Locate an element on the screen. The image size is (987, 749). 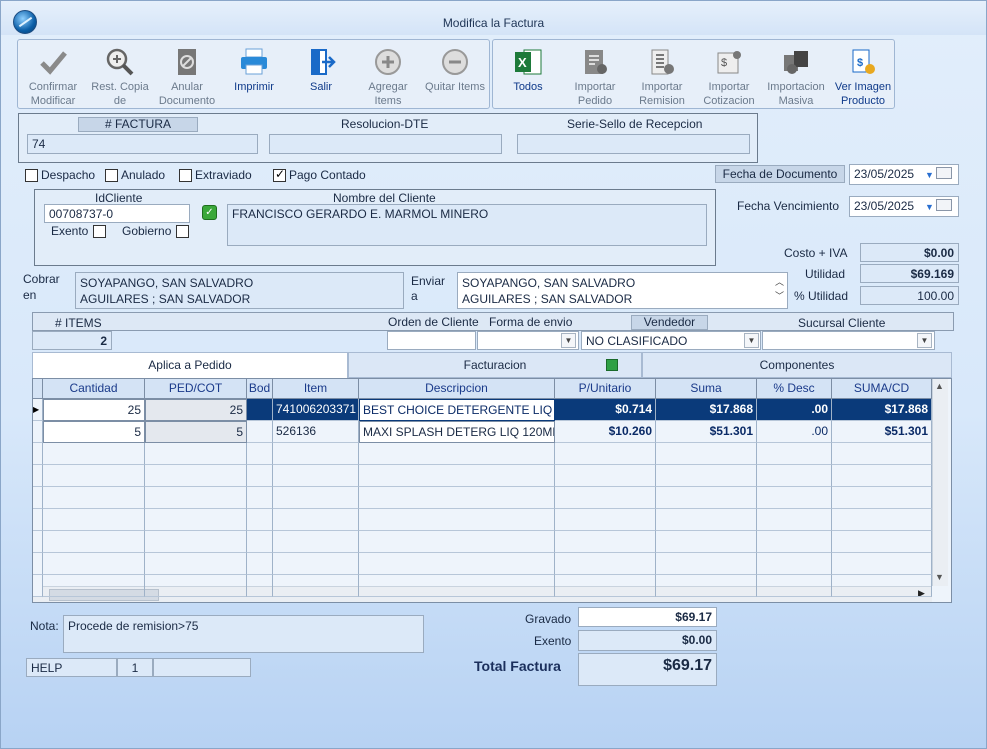
scroll-up-icon: ▲ is located at coordinates (939, 386).